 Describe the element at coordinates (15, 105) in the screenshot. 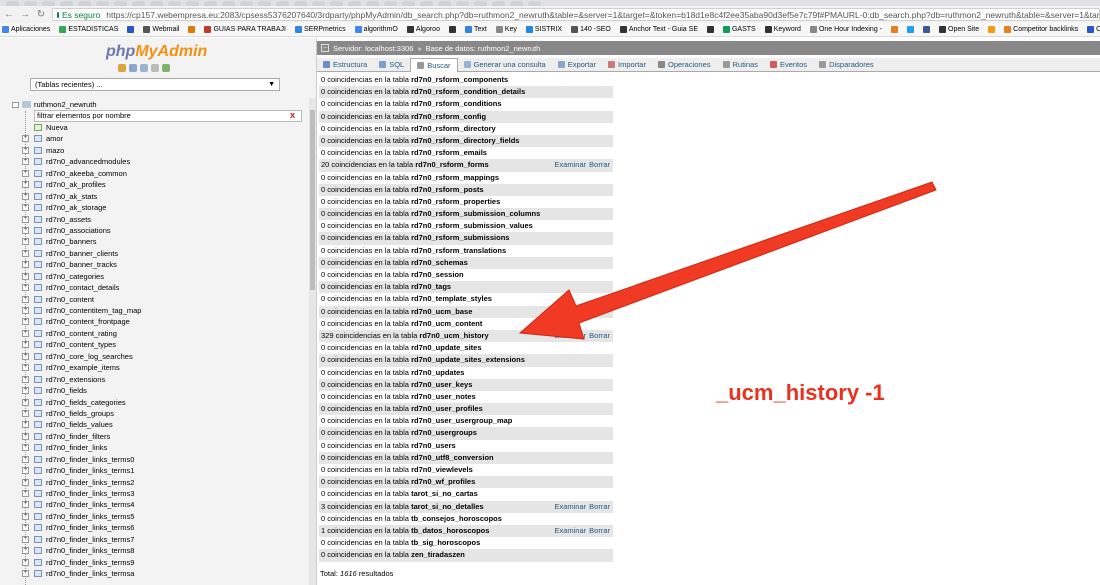

I see `collapse-icon` at that location.